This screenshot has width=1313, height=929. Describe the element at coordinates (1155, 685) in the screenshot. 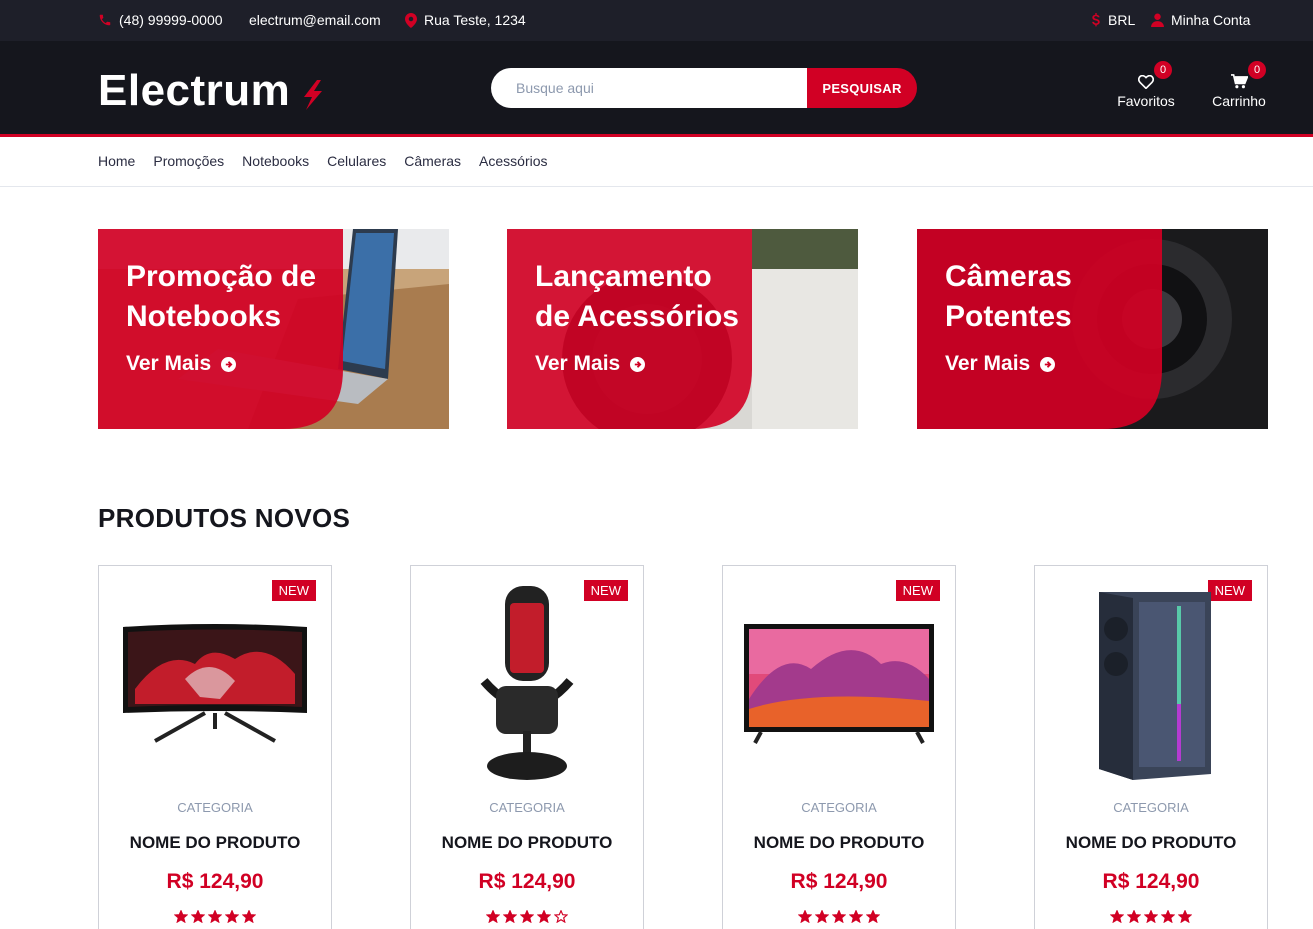

I see `pc-case-icon` at that location.